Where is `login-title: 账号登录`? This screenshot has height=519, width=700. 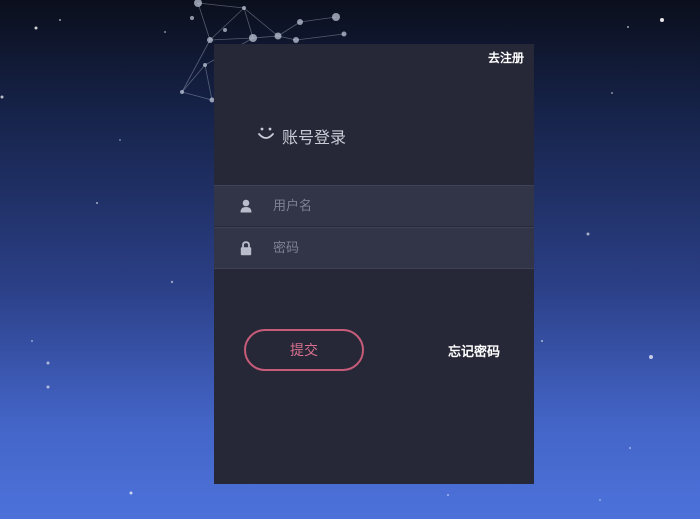 login-title: 账号登录 is located at coordinates (301, 136).